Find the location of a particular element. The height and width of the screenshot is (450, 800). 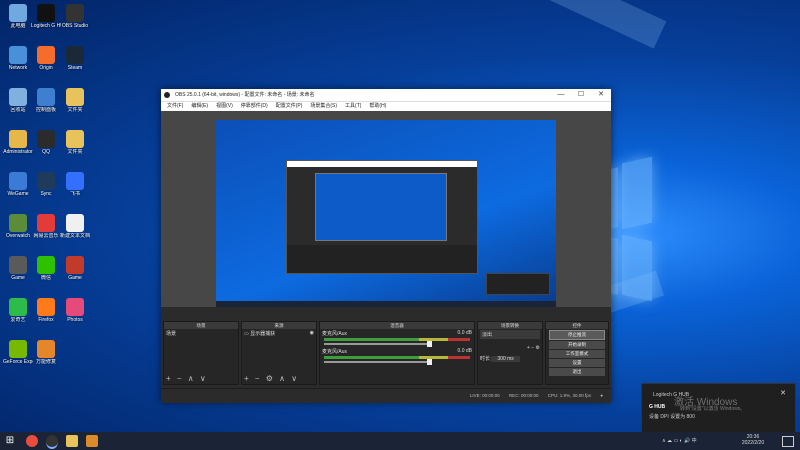

desktop-icon: Network is located at coordinates (18, 58).